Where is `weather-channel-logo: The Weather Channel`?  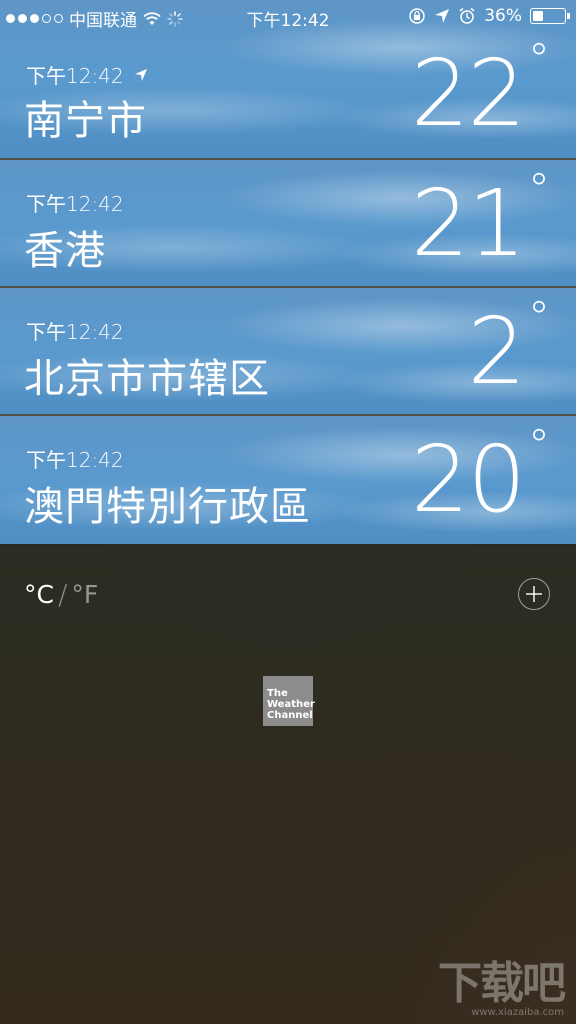 weather-channel-logo: The Weather Channel is located at coordinates (289, 701).